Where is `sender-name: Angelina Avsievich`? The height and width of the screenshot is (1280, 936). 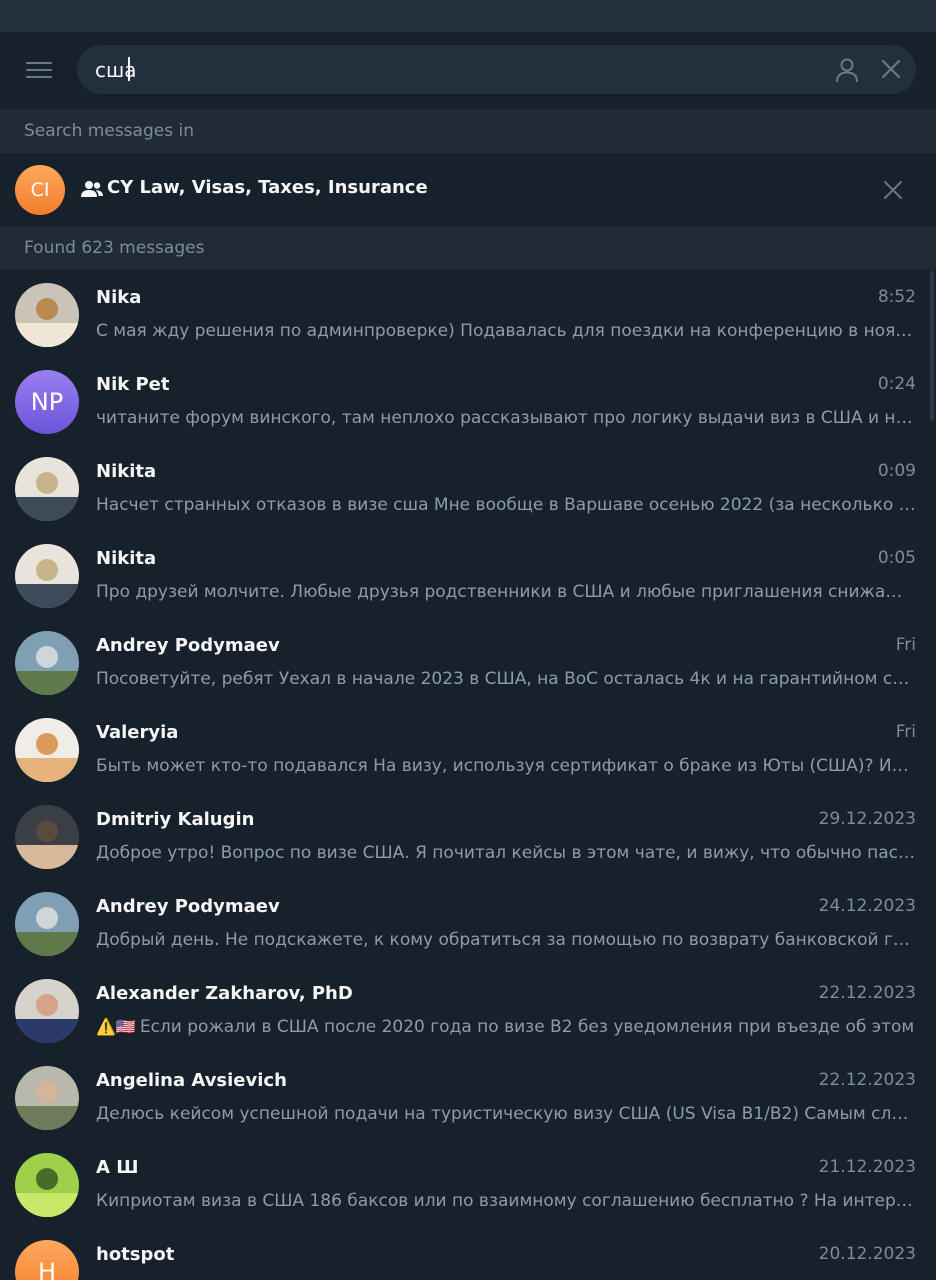
sender-name: Angelina Avsievich is located at coordinates (191, 1080).